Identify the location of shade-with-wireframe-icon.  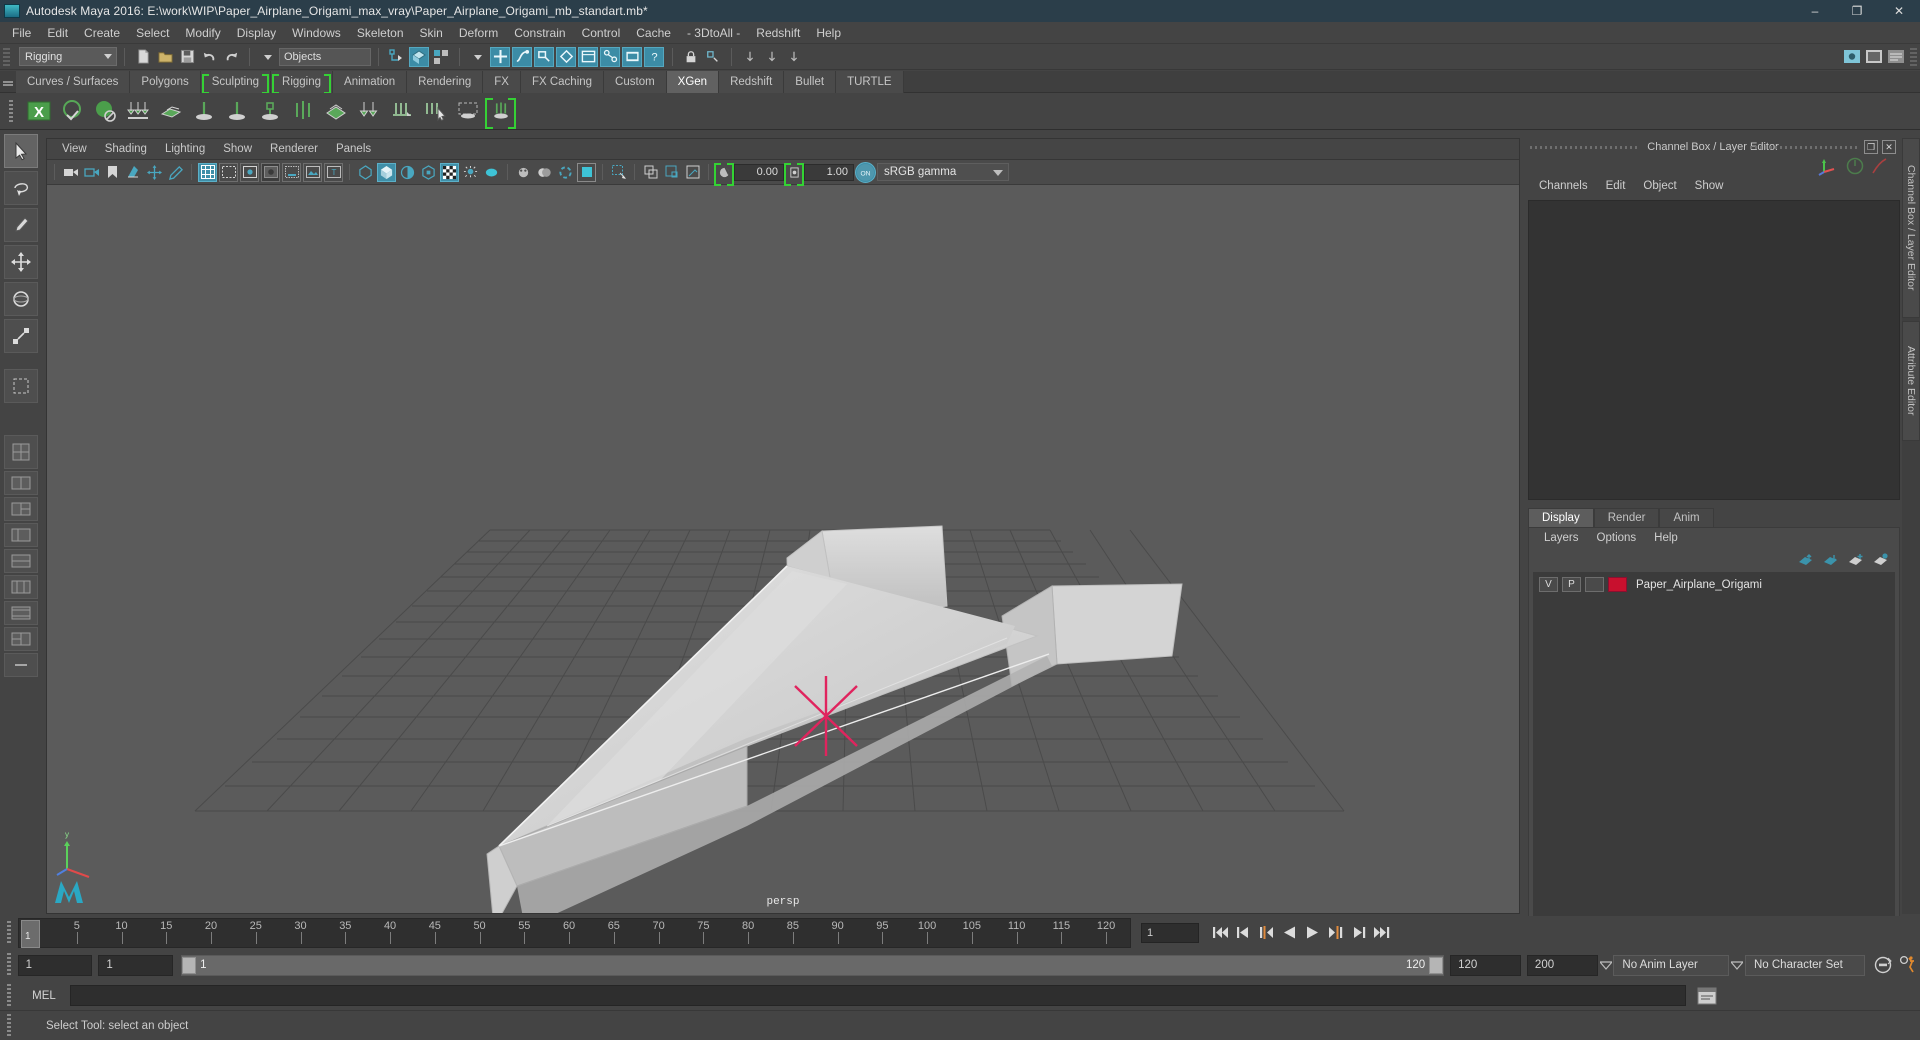
(407, 172).